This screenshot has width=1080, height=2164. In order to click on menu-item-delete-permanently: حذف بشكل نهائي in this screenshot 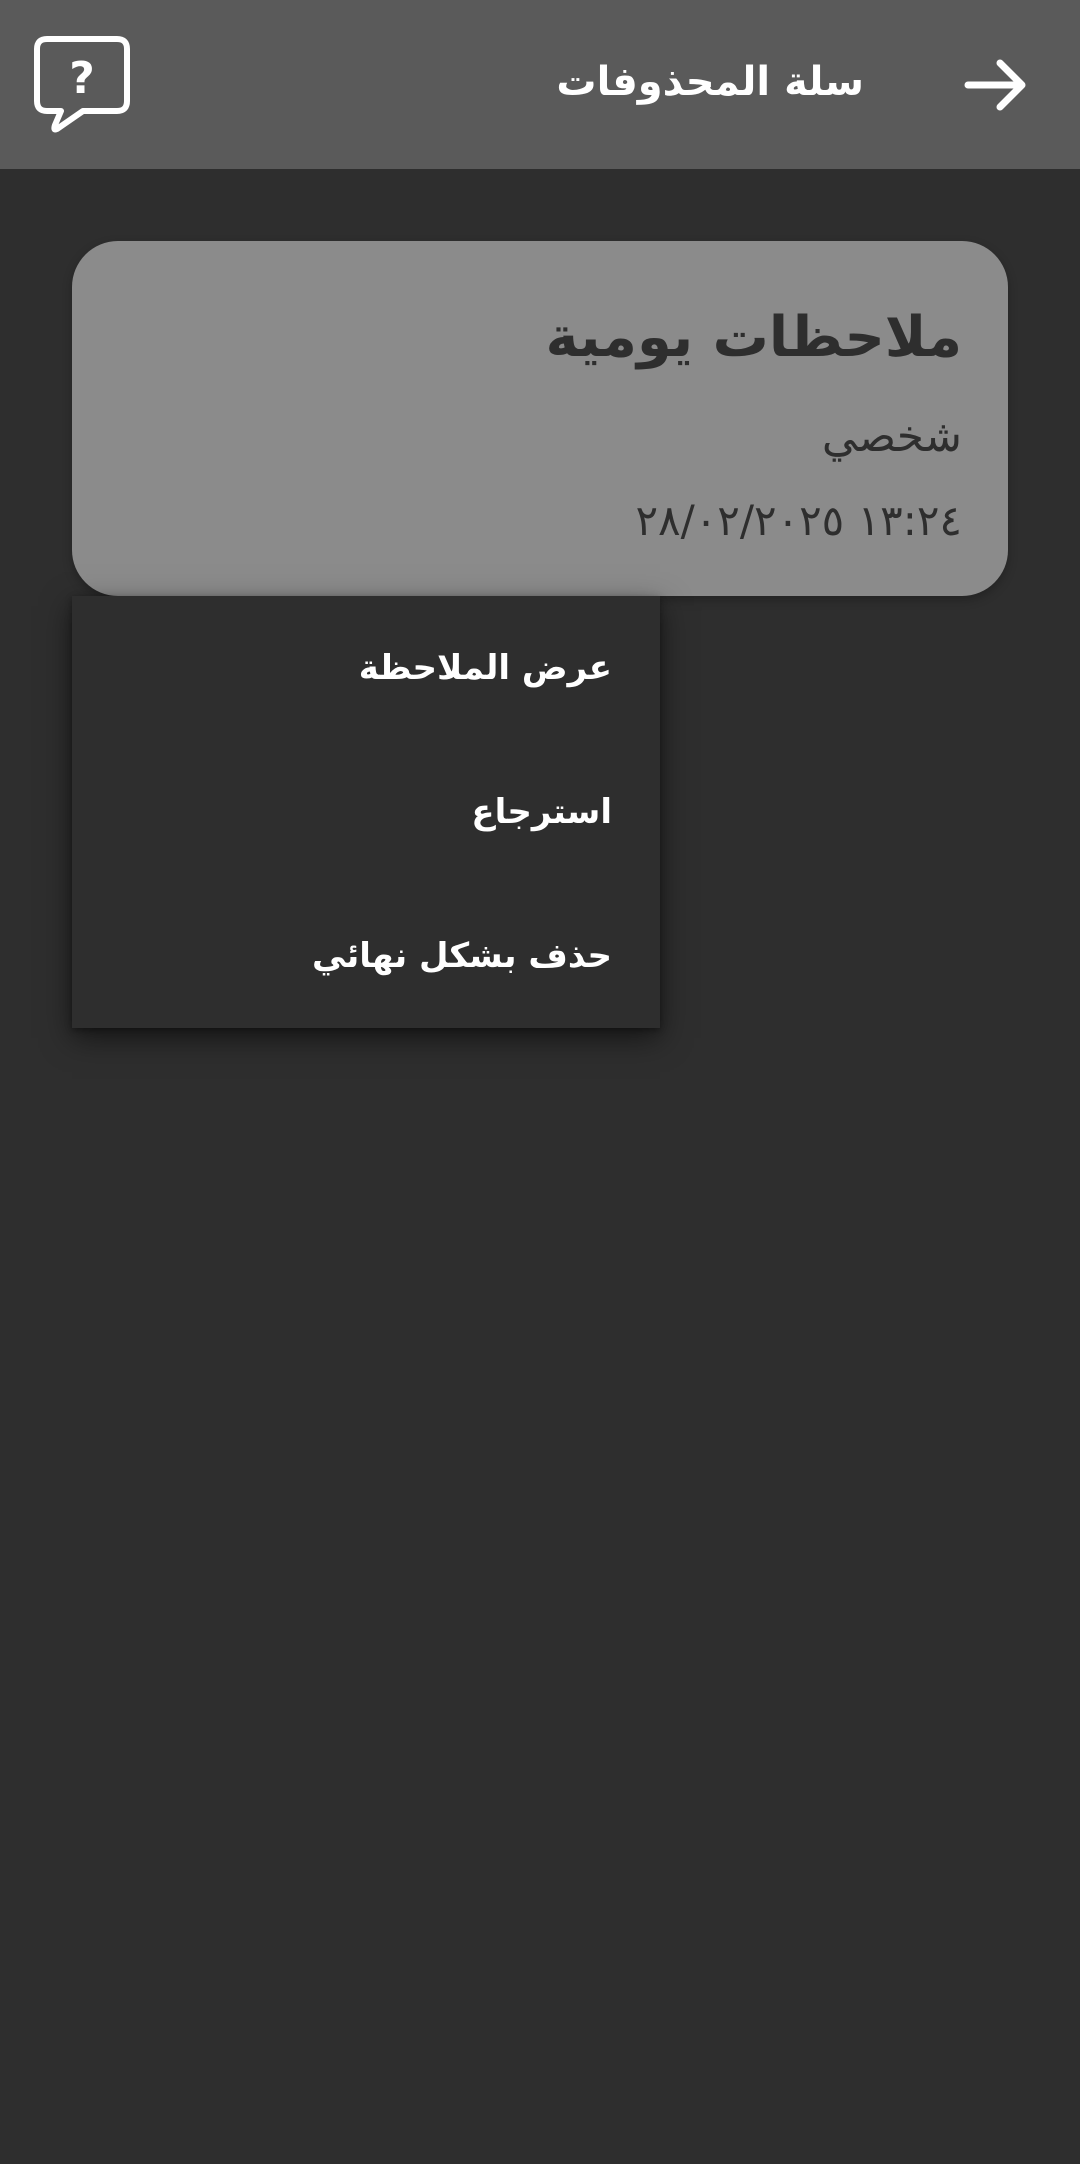, I will do `click(366, 956)`.